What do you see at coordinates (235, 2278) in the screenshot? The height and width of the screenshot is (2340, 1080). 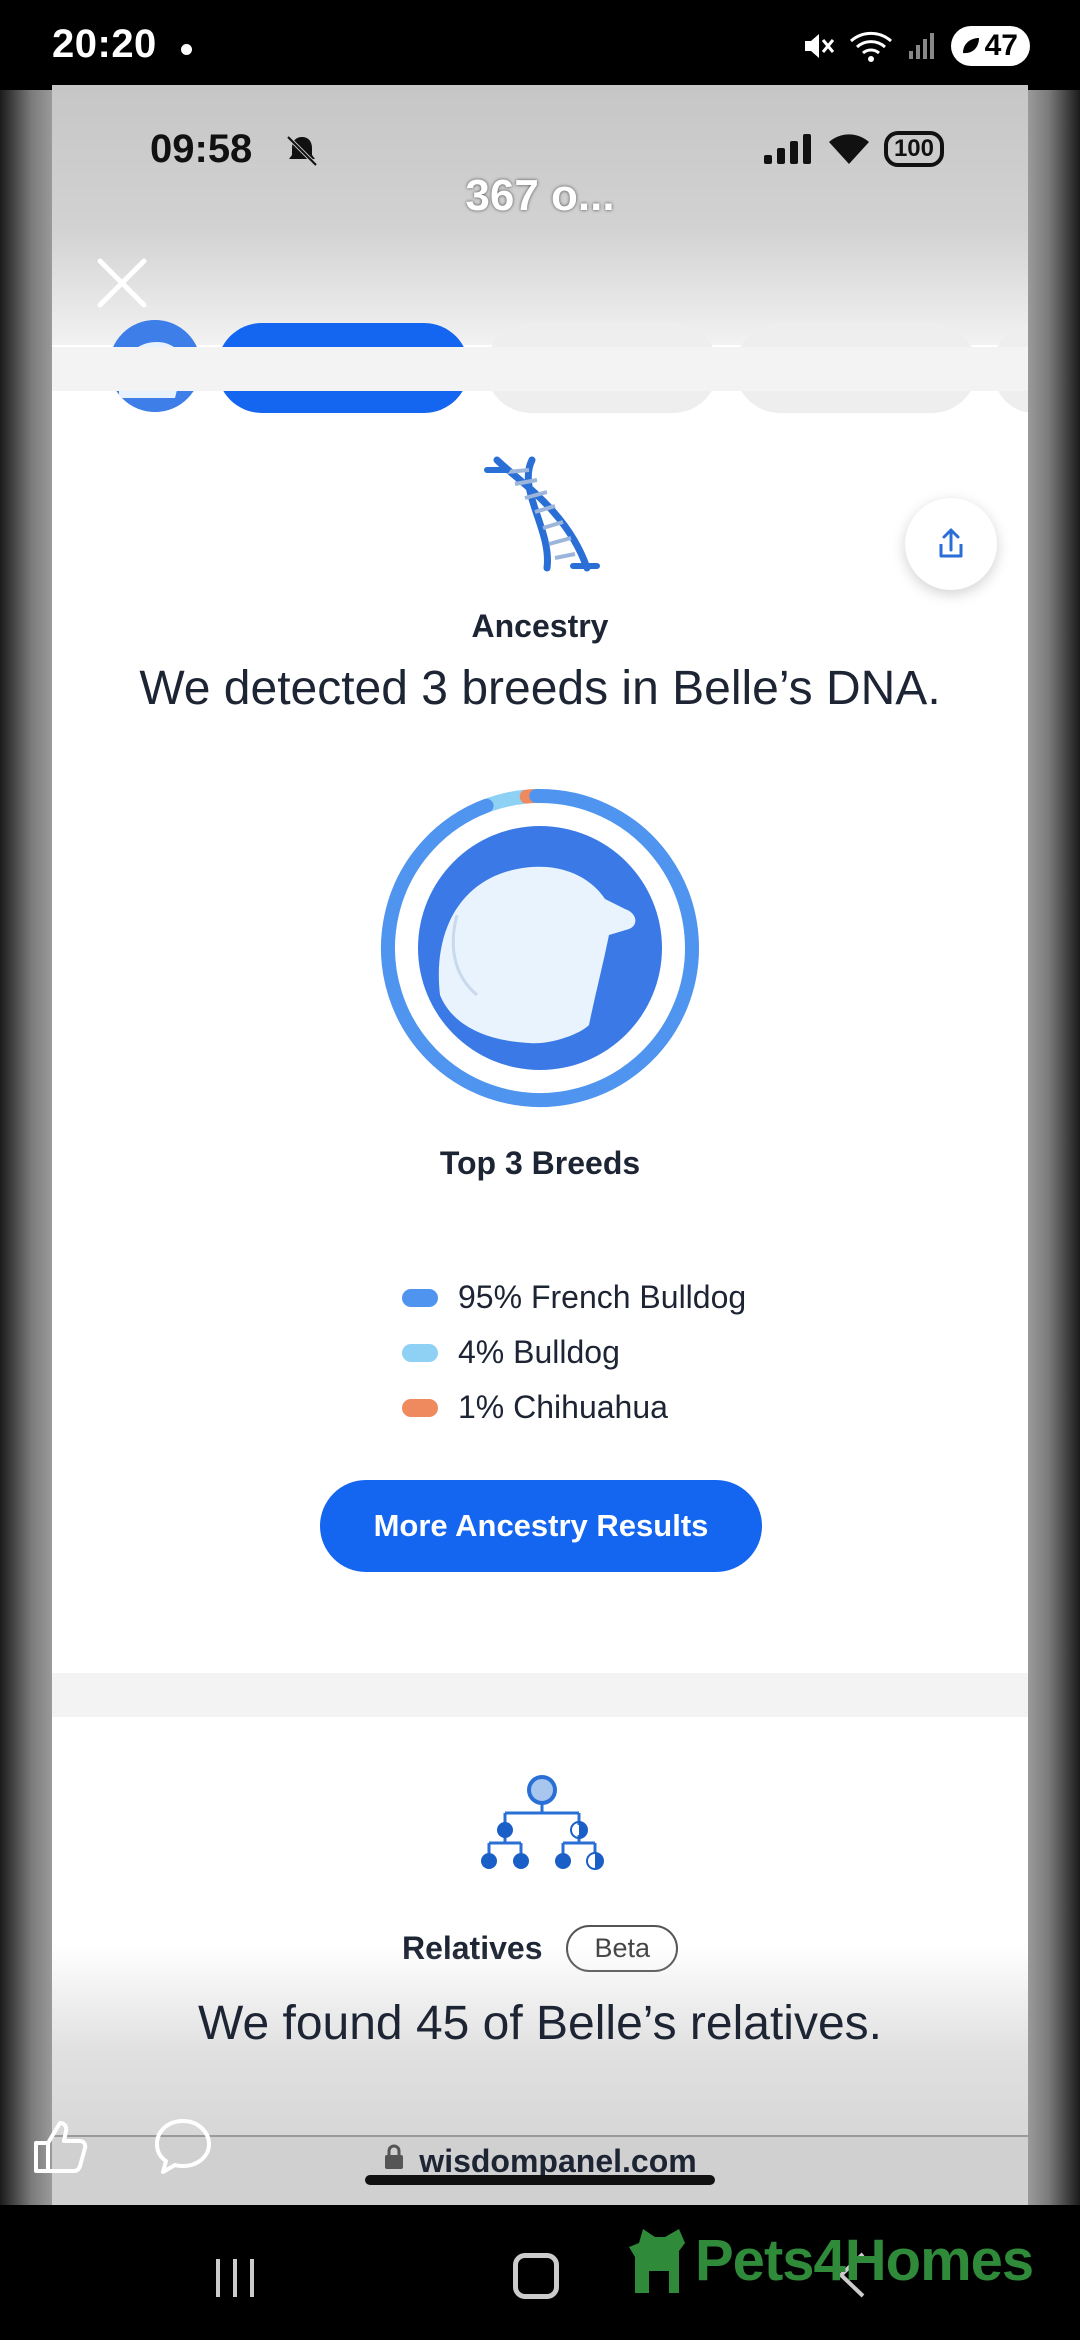 I see `recent-apps-icon` at bounding box center [235, 2278].